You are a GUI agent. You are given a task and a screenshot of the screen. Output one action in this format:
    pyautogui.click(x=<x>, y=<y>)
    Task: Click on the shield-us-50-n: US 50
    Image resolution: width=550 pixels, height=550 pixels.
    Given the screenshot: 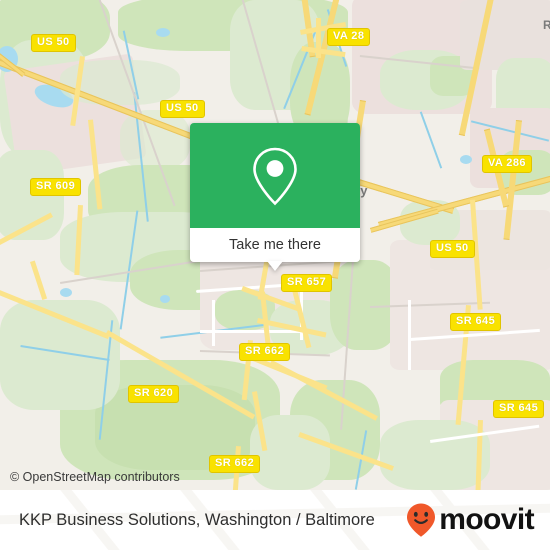 What is the action you would take?
    pyautogui.click(x=182, y=109)
    